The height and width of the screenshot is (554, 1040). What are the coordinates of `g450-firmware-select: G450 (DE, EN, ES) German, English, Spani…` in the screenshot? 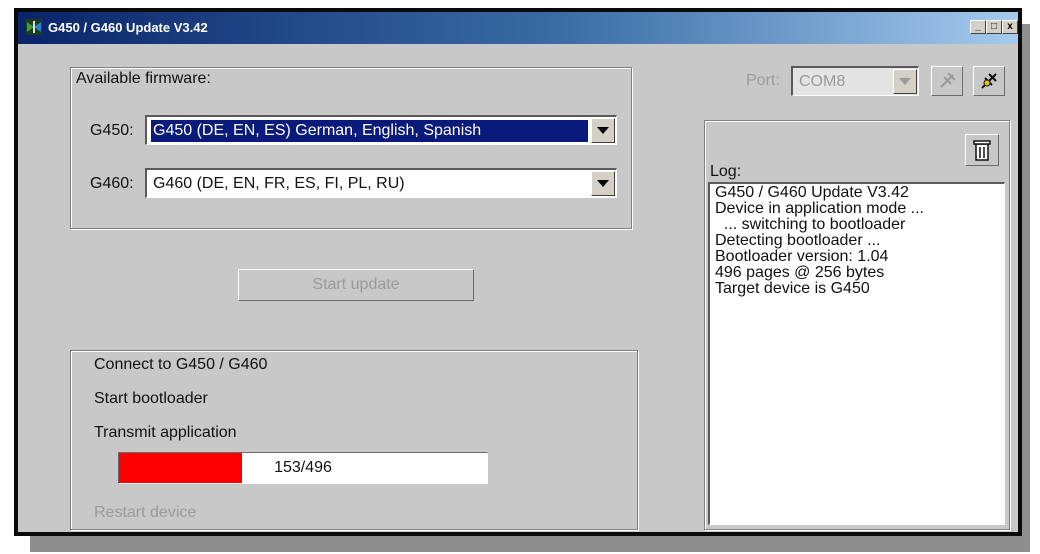 It's located at (381, 130).